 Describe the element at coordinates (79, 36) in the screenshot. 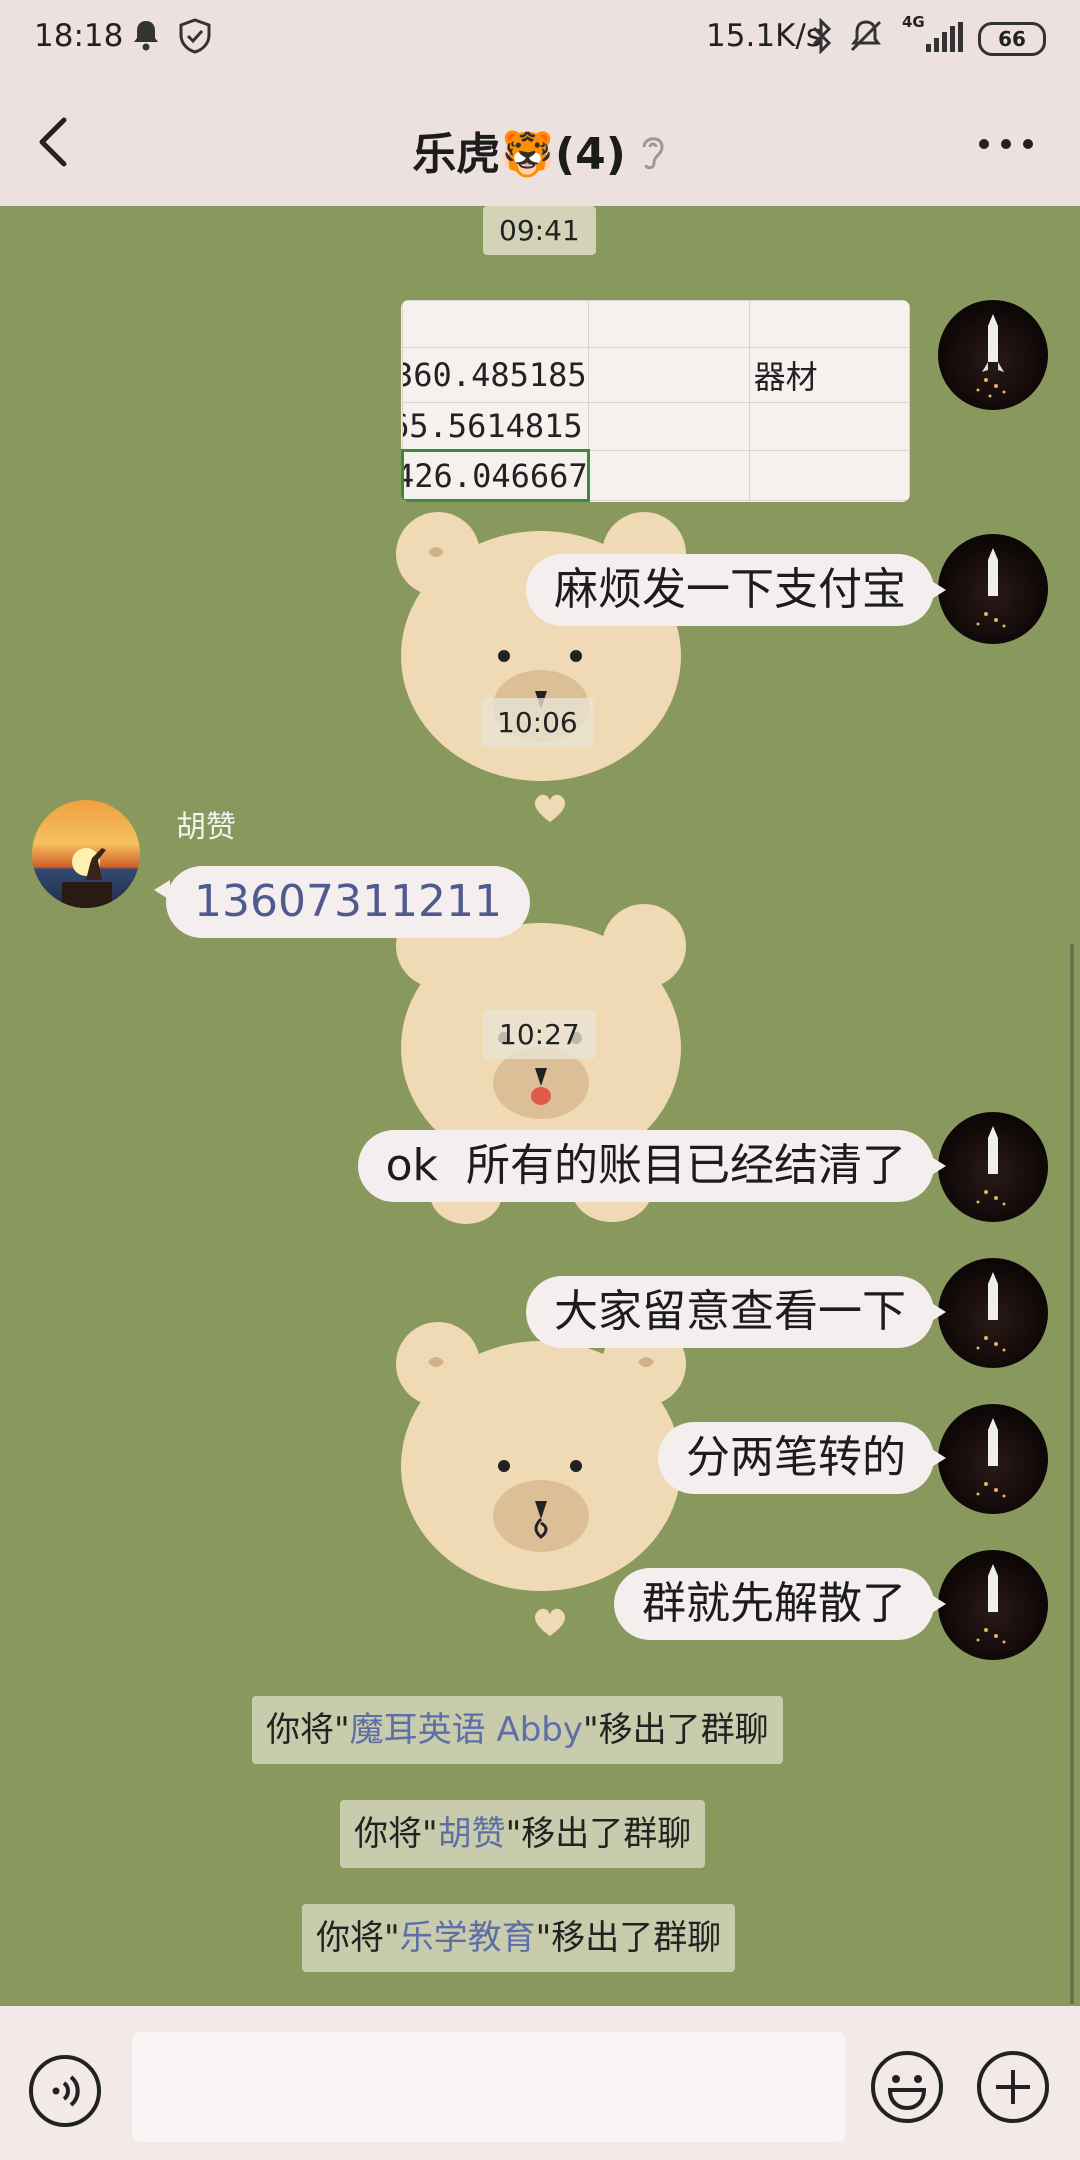

I see `status-time: 18:18` at that location.